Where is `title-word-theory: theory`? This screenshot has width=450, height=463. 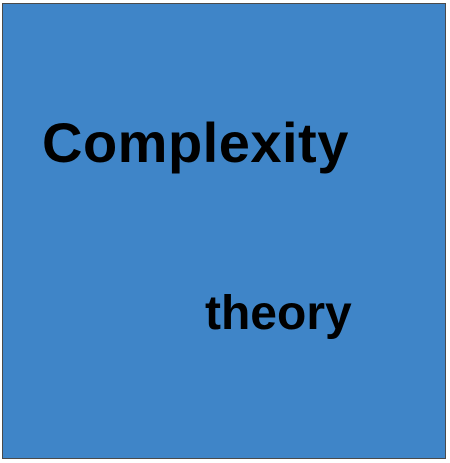 title-word-theory: theory is located at coordinates (278, 313).